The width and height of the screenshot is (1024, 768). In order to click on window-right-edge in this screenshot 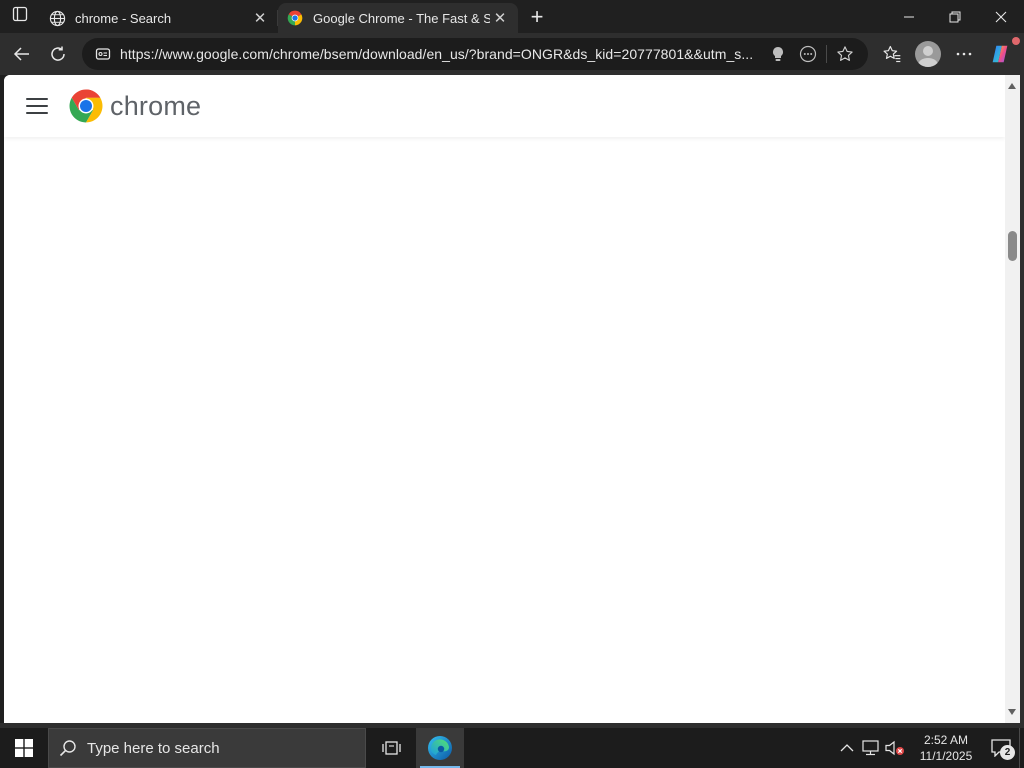, I will do `click(1022, 399)`.